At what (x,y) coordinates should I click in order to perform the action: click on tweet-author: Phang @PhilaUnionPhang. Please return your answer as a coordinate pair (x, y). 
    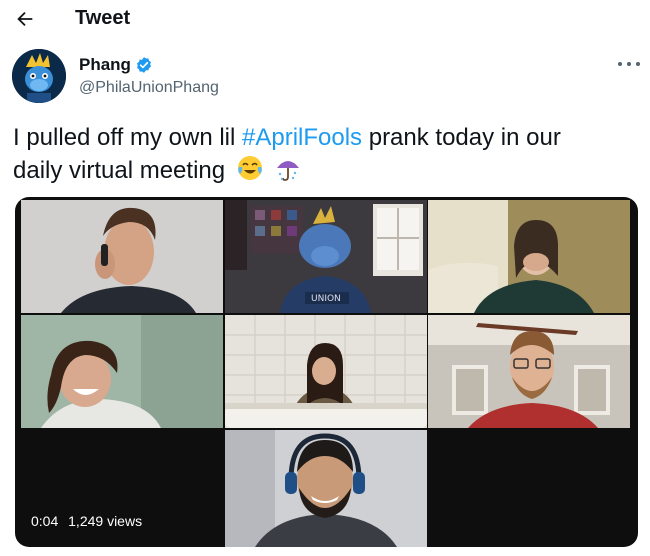
    Looking at the image, I should click on (327, 77).